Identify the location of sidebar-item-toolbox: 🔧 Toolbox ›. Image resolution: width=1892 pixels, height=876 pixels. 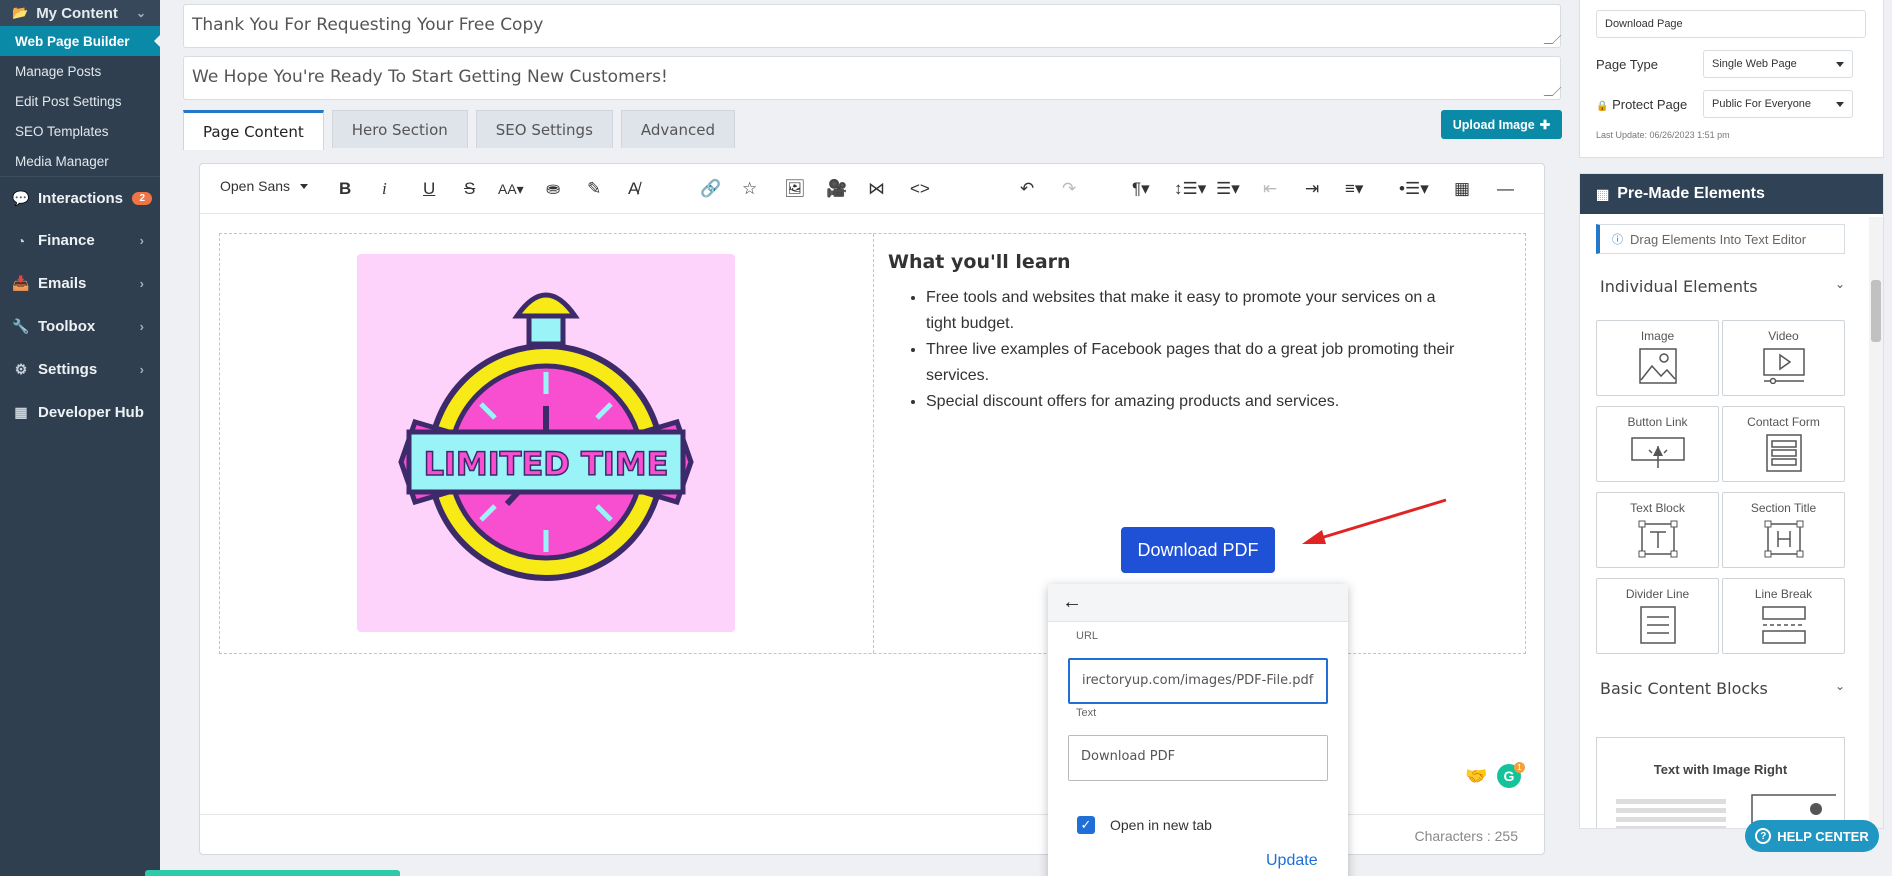
(80, 326).